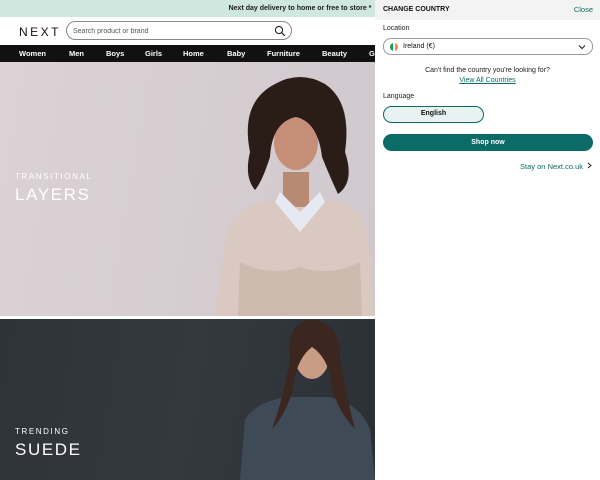 This screenshot has width=600, height=480. What do you see at coordinates (236, 53) in the screenshot?
I see `nav-item-baby: Baby` at bounding box center [236, 53].